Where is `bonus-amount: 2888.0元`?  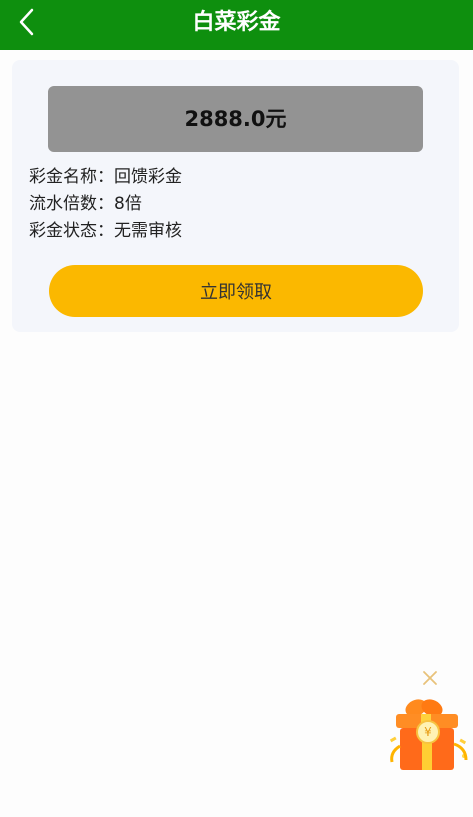
bonus-amount: 2888.0元 is located at coordinates (235, 119).